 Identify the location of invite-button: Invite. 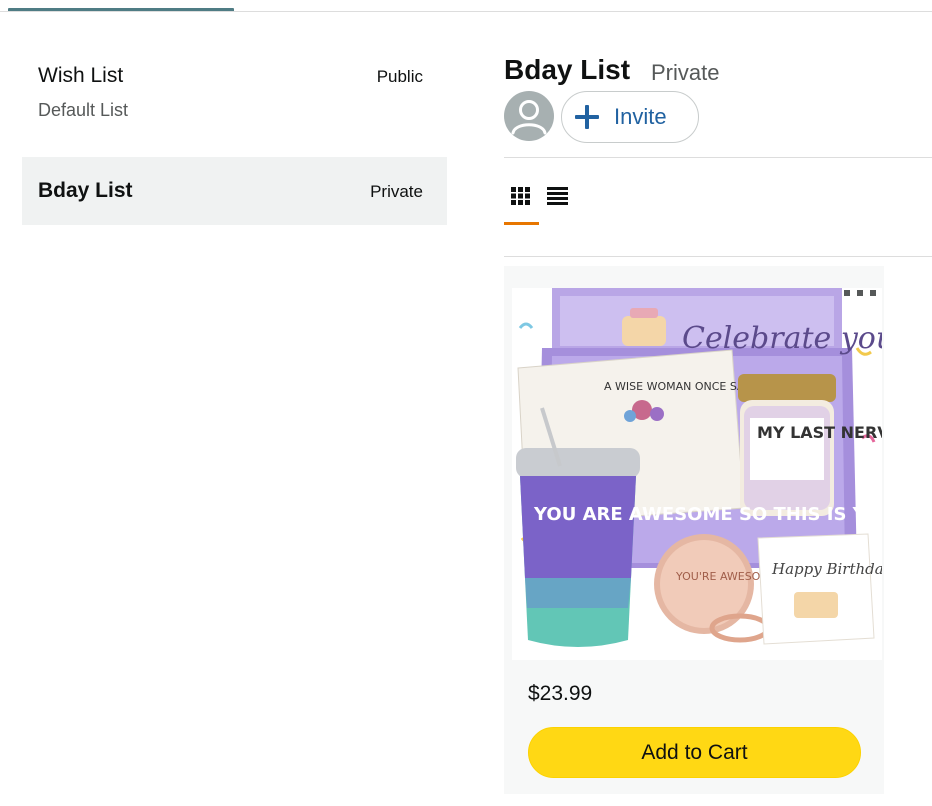
(630, 117).